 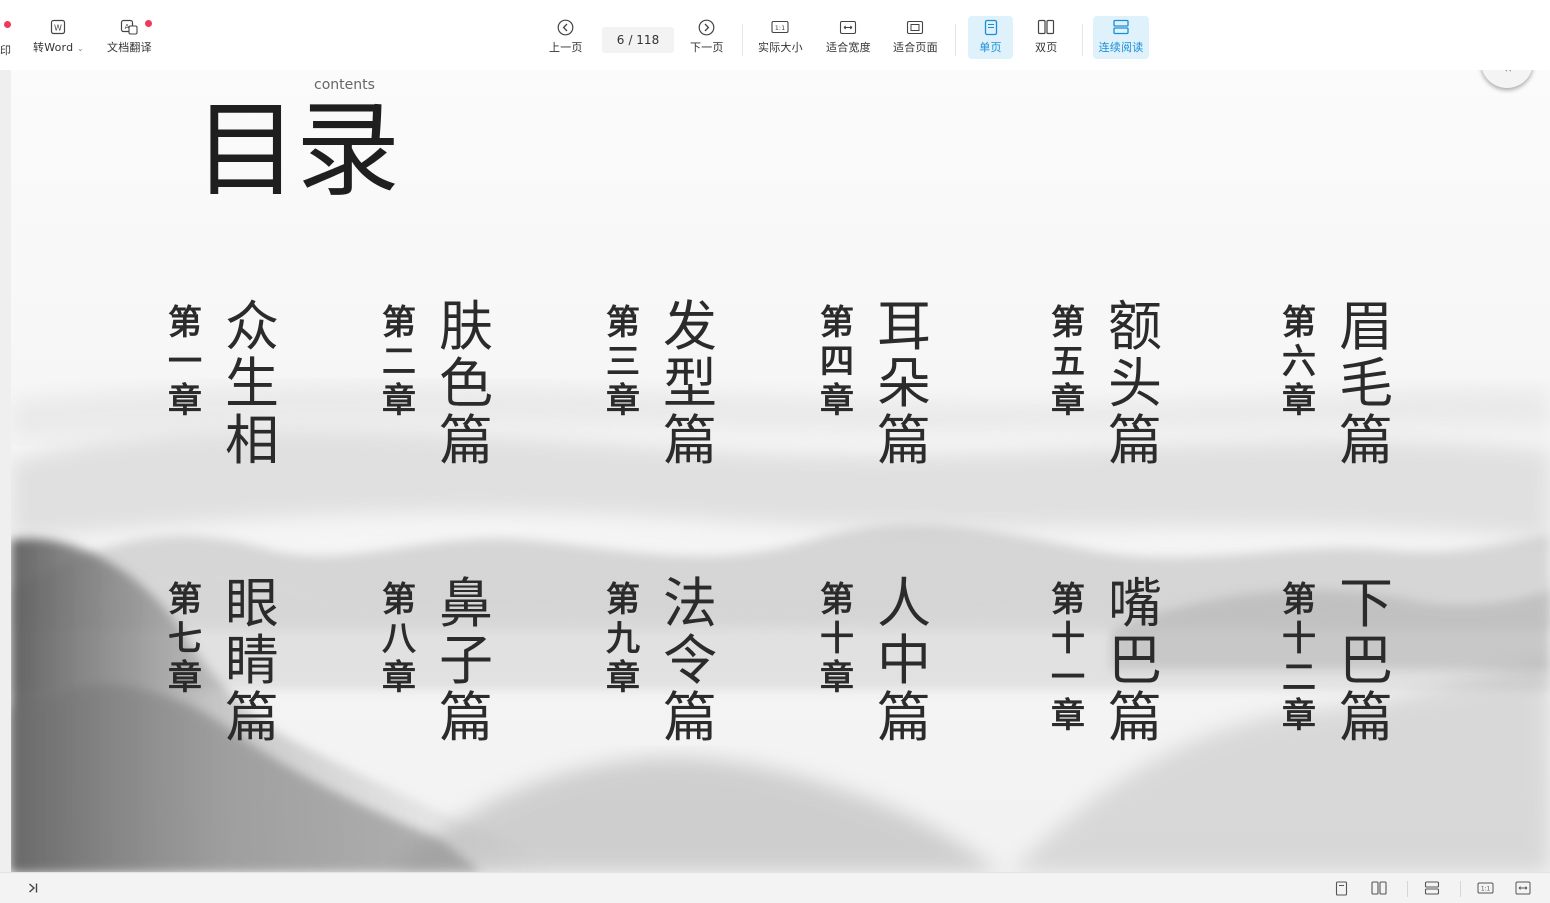 What do you see at coordinates (690, 661) in the screenshot?
I see `title-char: 令` at bounding box center [690, 661].